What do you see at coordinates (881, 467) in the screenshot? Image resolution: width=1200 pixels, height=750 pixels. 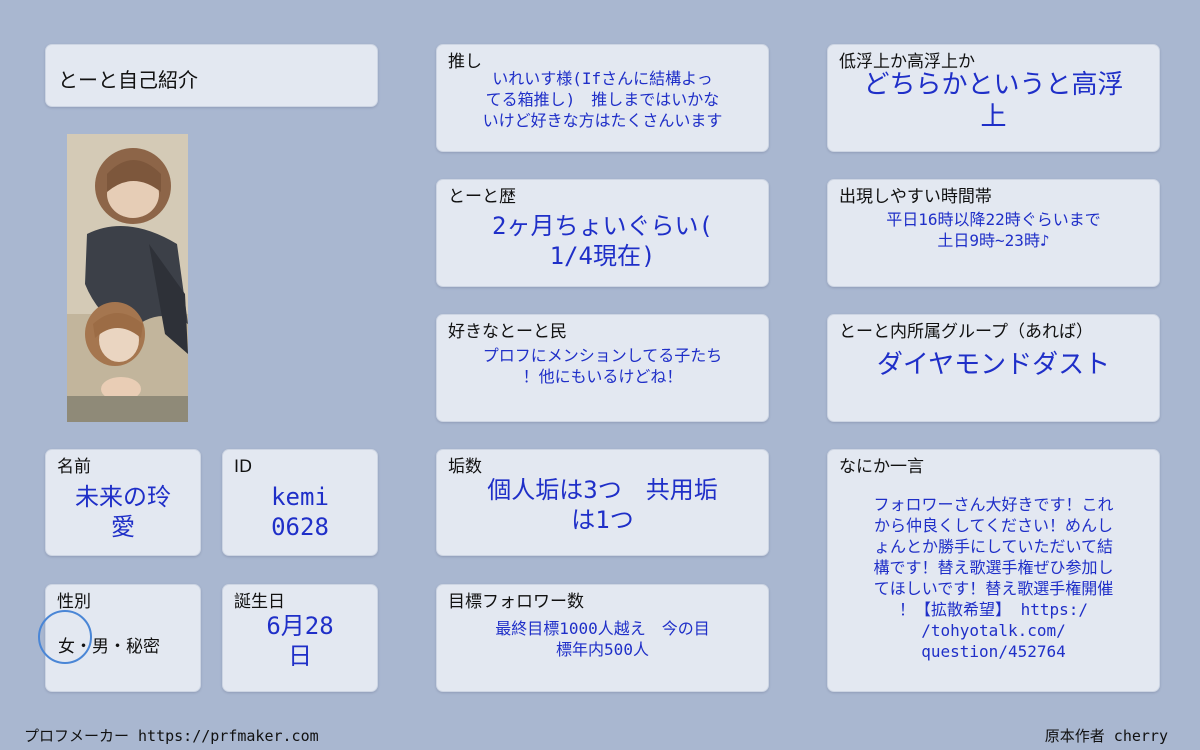 I see `message-label: なにか一言` at bounding box center [881, 467].